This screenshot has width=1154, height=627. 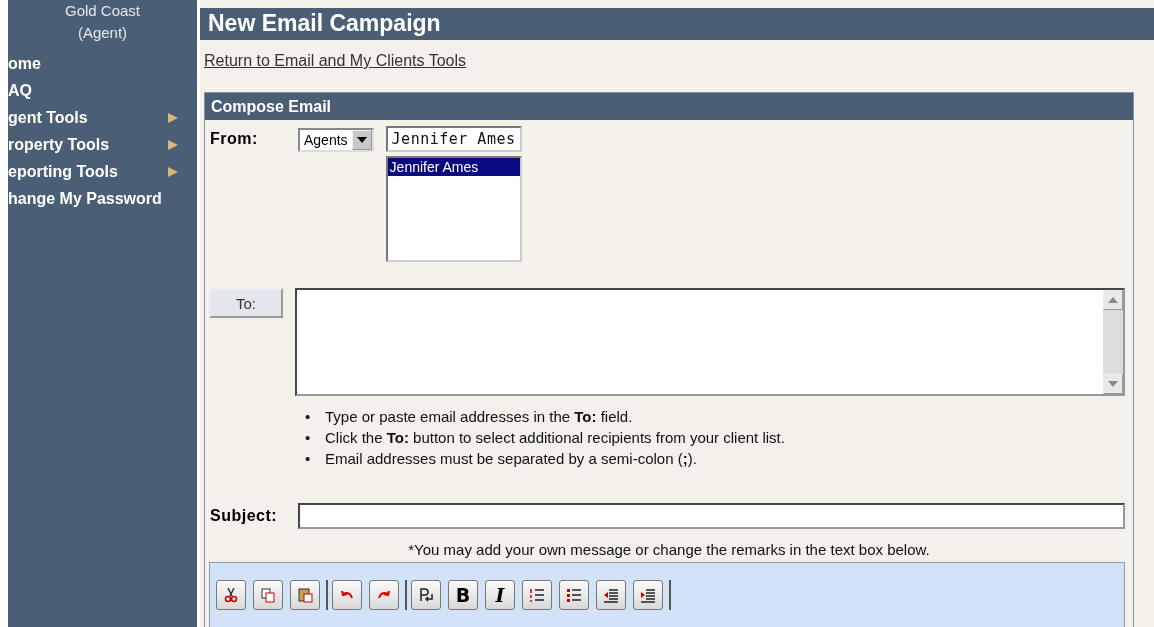 I want to click on hint-text: Click the To: button to select additional recipients from your client list., so click(x=555, y=438).